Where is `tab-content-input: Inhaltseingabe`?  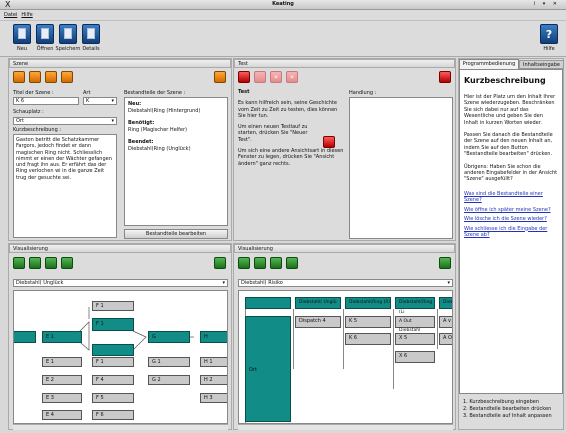 tab-content-input: Inhaltseingabe is located at coordinates (541, 64).